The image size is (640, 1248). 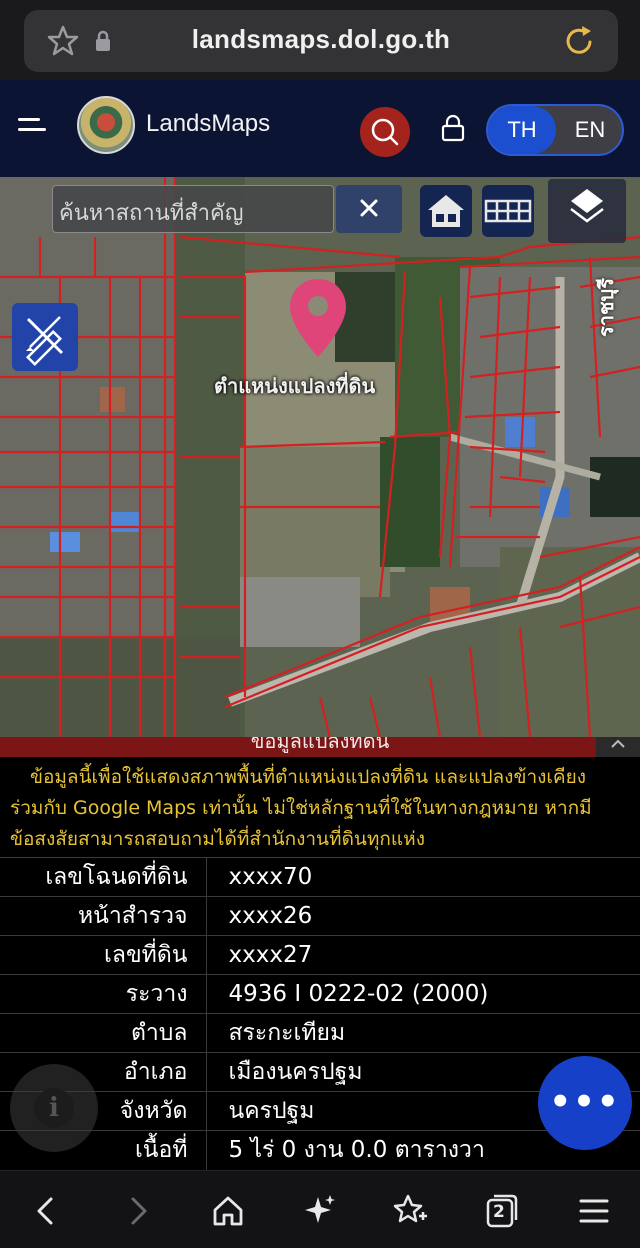 What do you see at coordinates (287, 1033) in the screenshot?
I see `row-value: สระกะเทียม` at bounding box center [287, 1033].